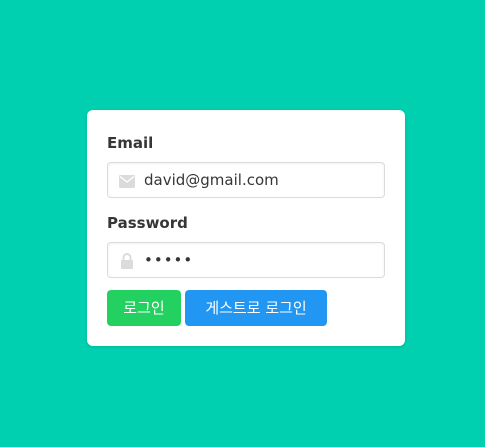 Image resolution: width=485 pixels, height=447 pixels. I want to click on email-field: david@gmail.com, so click(246, 180).